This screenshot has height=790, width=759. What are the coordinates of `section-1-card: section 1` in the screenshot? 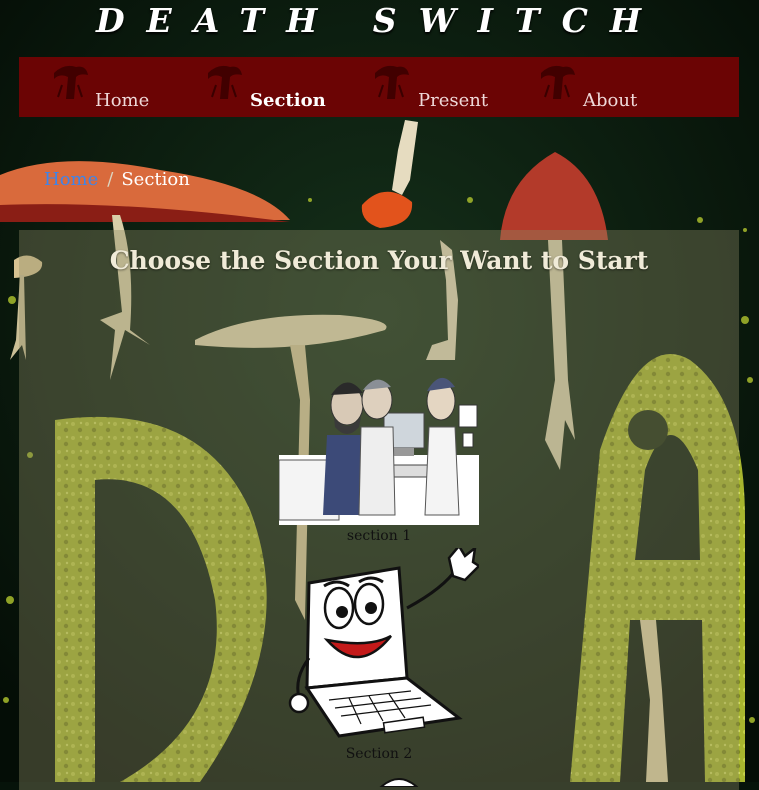 It's located at (378, 455).